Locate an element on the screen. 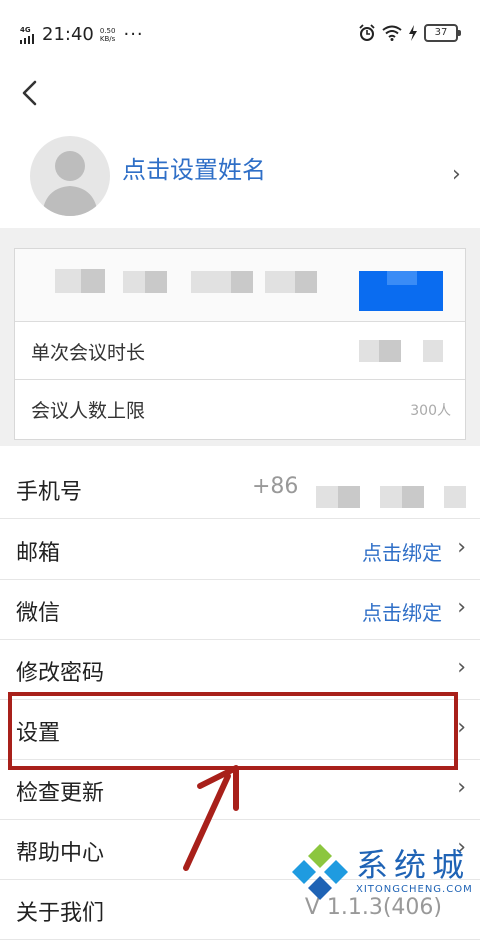  watermark-text: 系统城 is located at coordinates (413, 865).